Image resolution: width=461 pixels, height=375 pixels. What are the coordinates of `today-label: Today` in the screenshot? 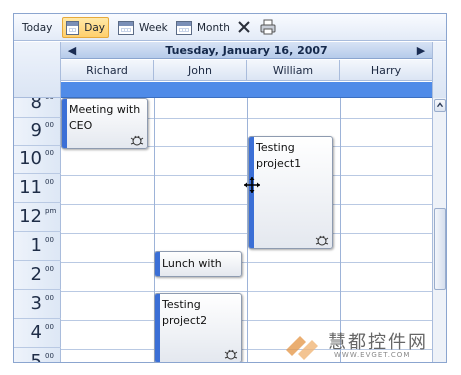 It's located at (37, 27).